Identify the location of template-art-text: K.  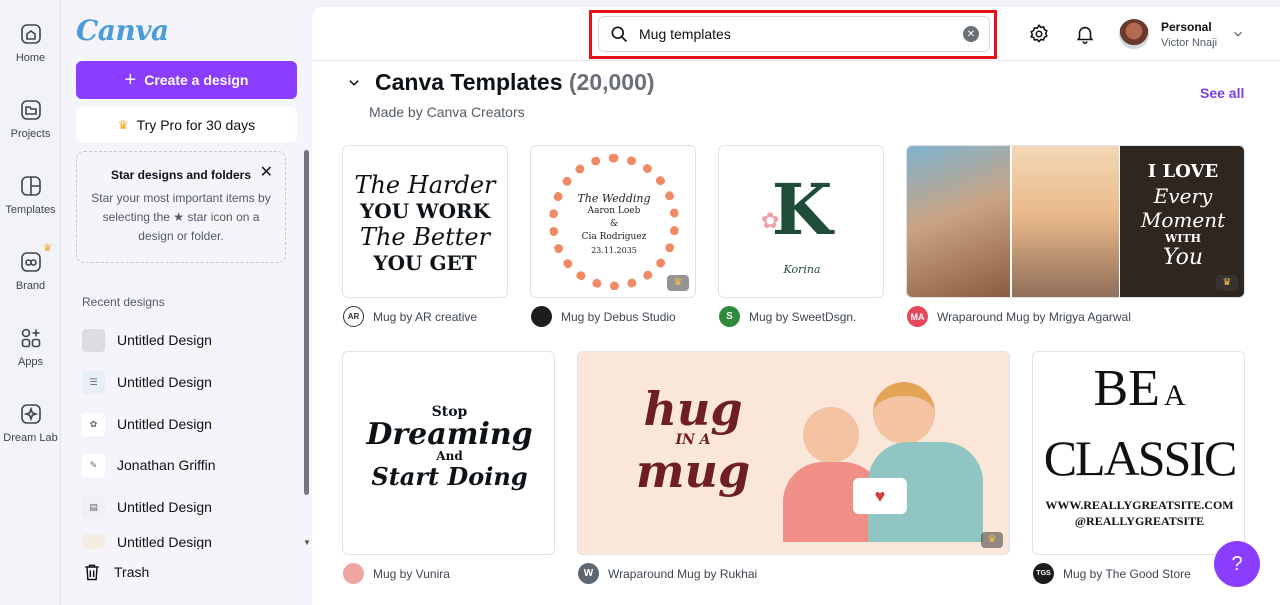
(802, 209).